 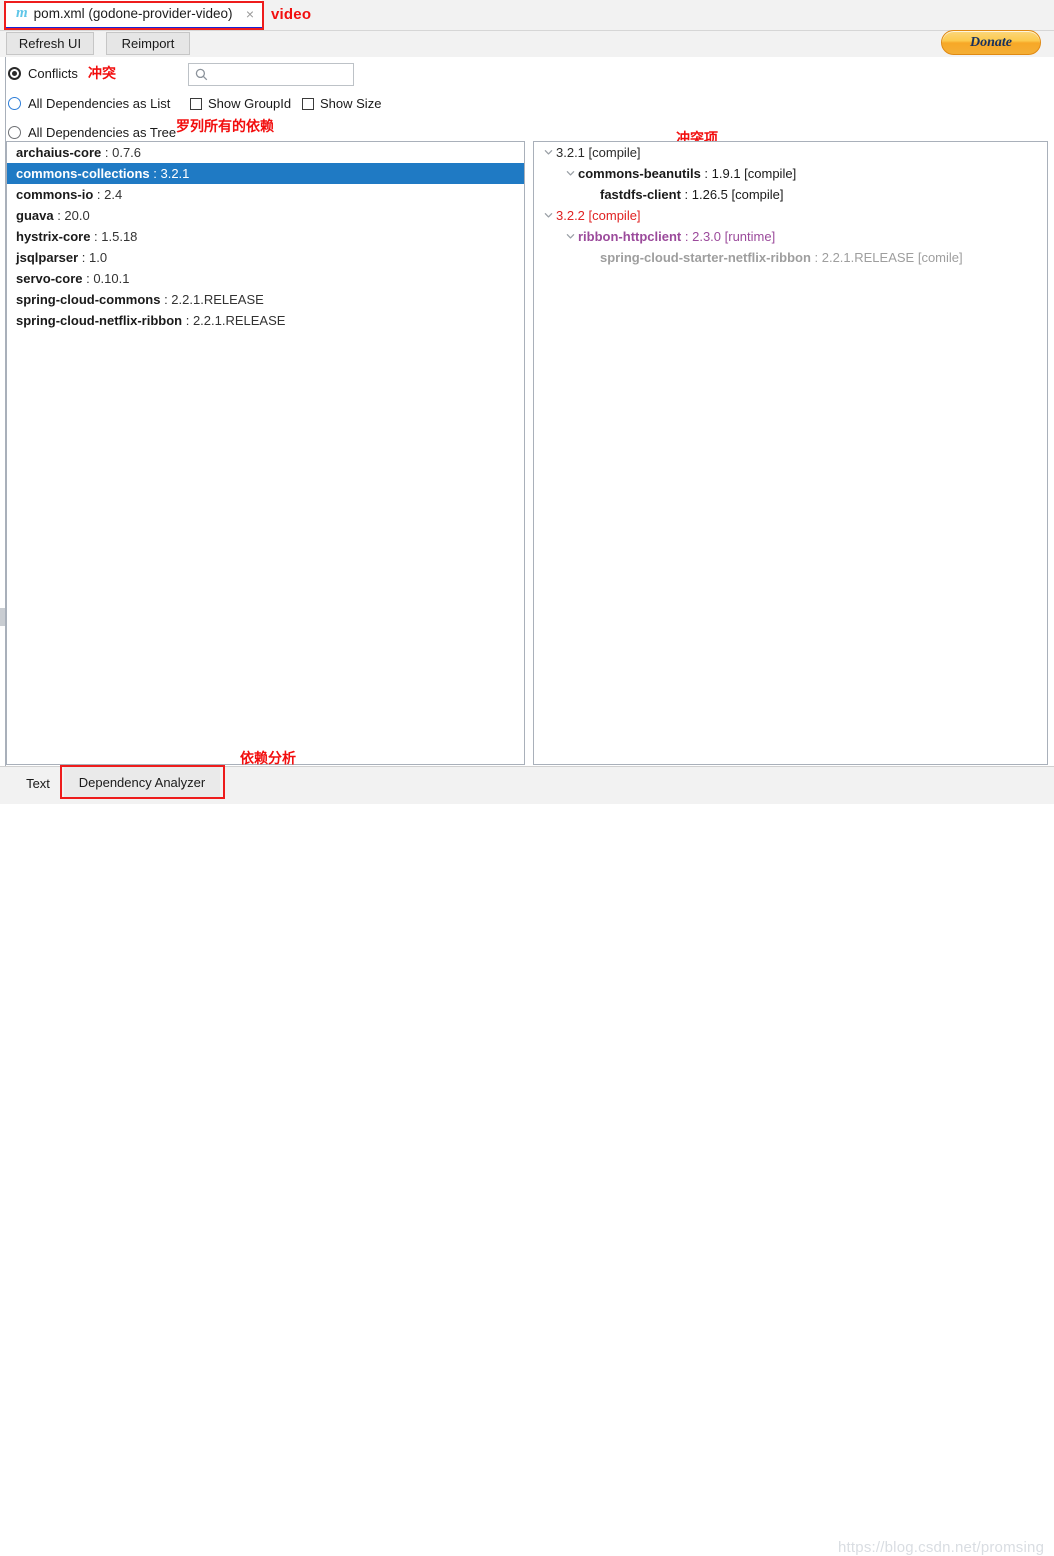 What do you see at coordinates (308, 103) in the screenshot?
I see `checkbox-show-size-indicator` at bounding box center [308, 103].